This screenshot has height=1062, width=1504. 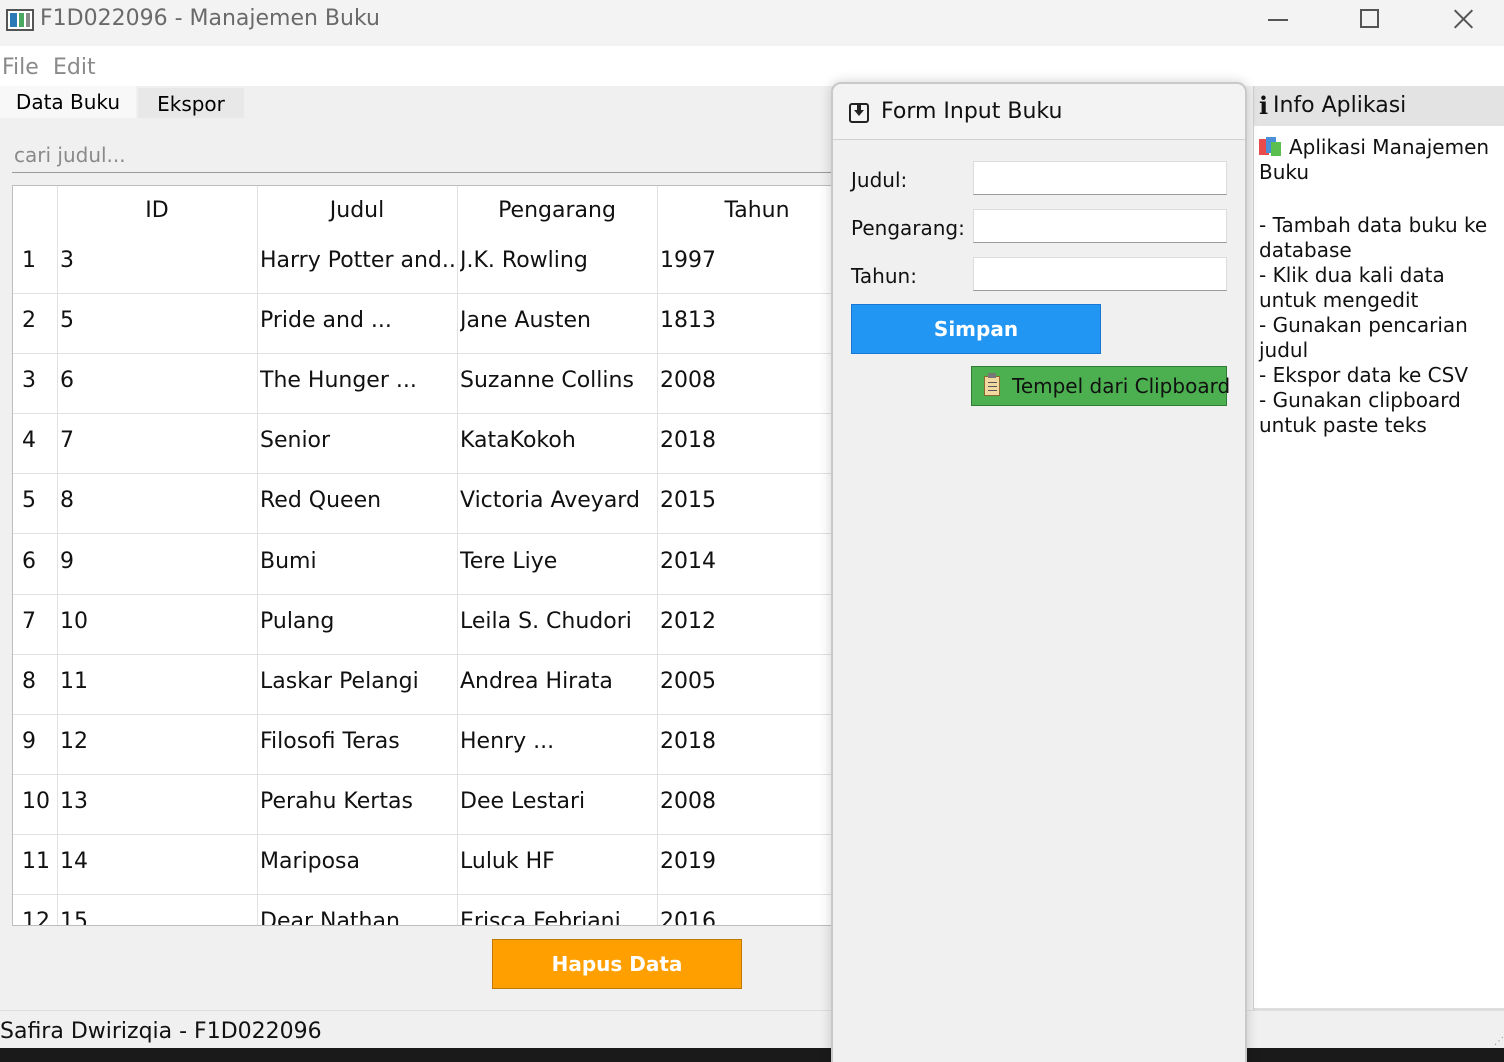 What do you see at coordinates (1461, 20) in the screenshot?
I see `close-button` at bounding box center [1461, 20].